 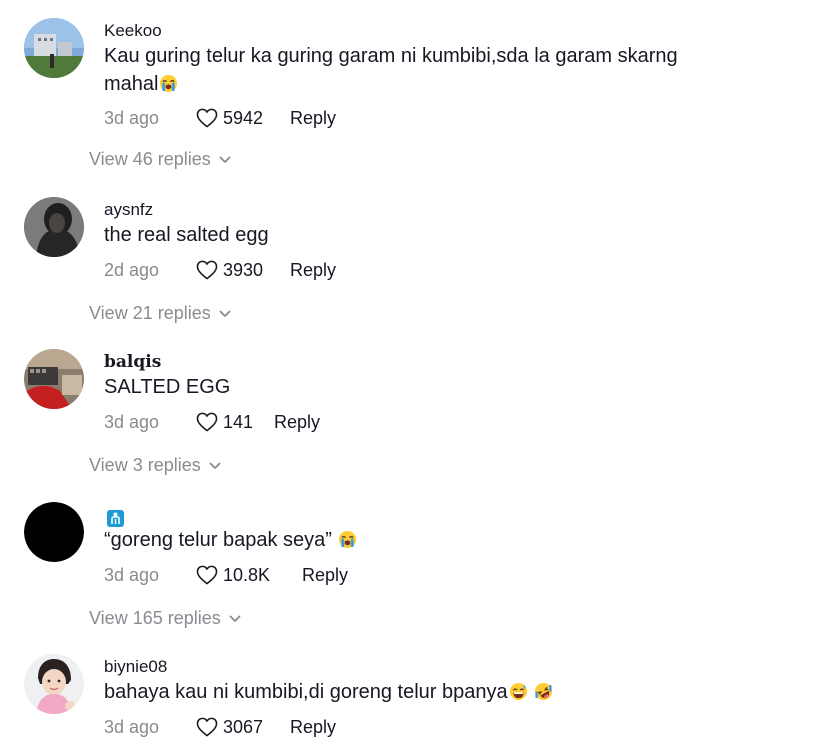 I want to click on like-count: 10.8K, so click(x=247, y=574).